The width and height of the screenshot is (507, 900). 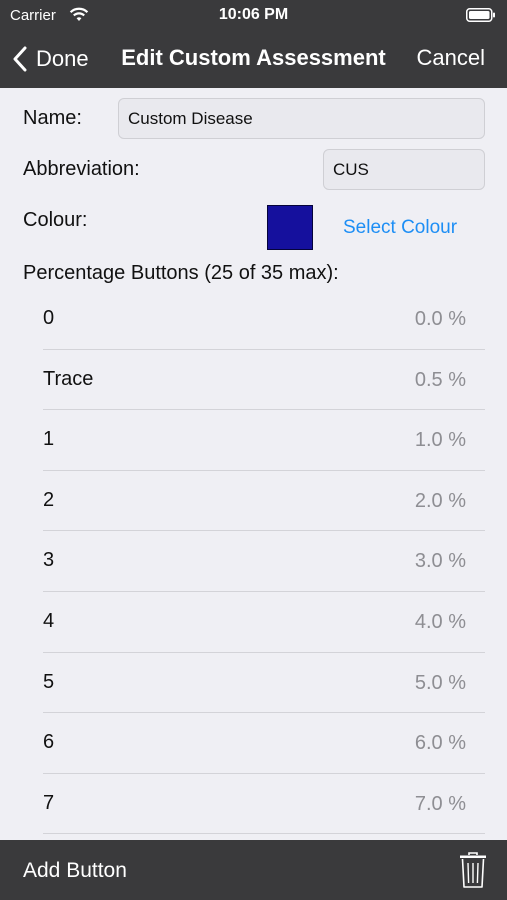 What do you see at coordinates (68, 378) in the screenshot?
I see `list-item-label: Trace` at bounding box center [68, 378].